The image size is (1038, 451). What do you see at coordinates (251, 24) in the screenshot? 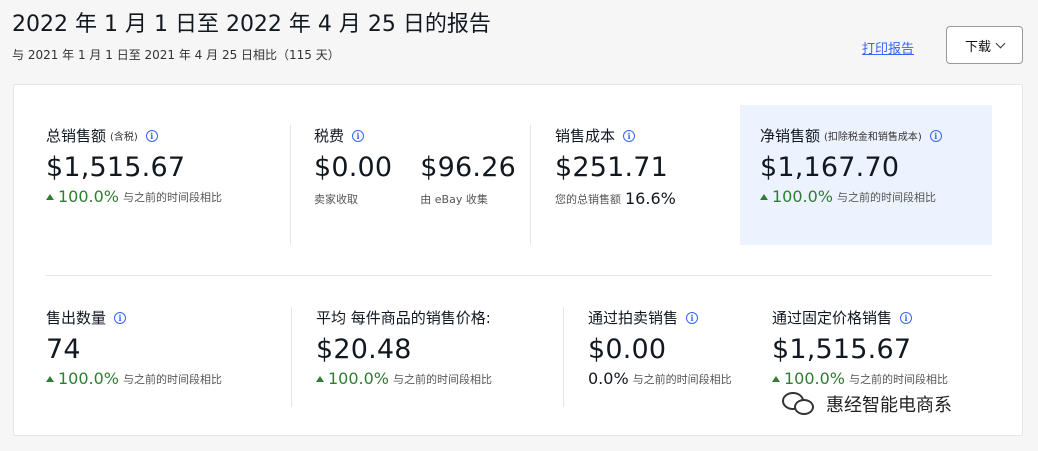
I see `page-title: 2022 年 1 月 1 日至 2022 年 4 月 25 日的报告` at bounding box center [251, 24].